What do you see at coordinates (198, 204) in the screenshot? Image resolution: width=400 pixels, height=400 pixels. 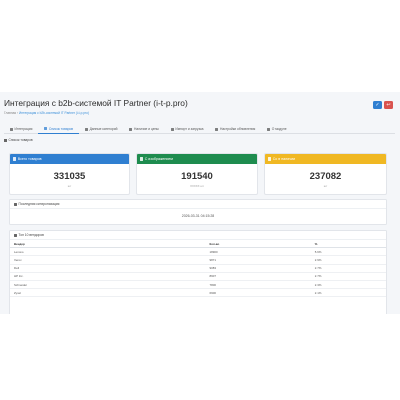 I see `panel-header: Последняя синхронизация` at bounding box center [198, 204].